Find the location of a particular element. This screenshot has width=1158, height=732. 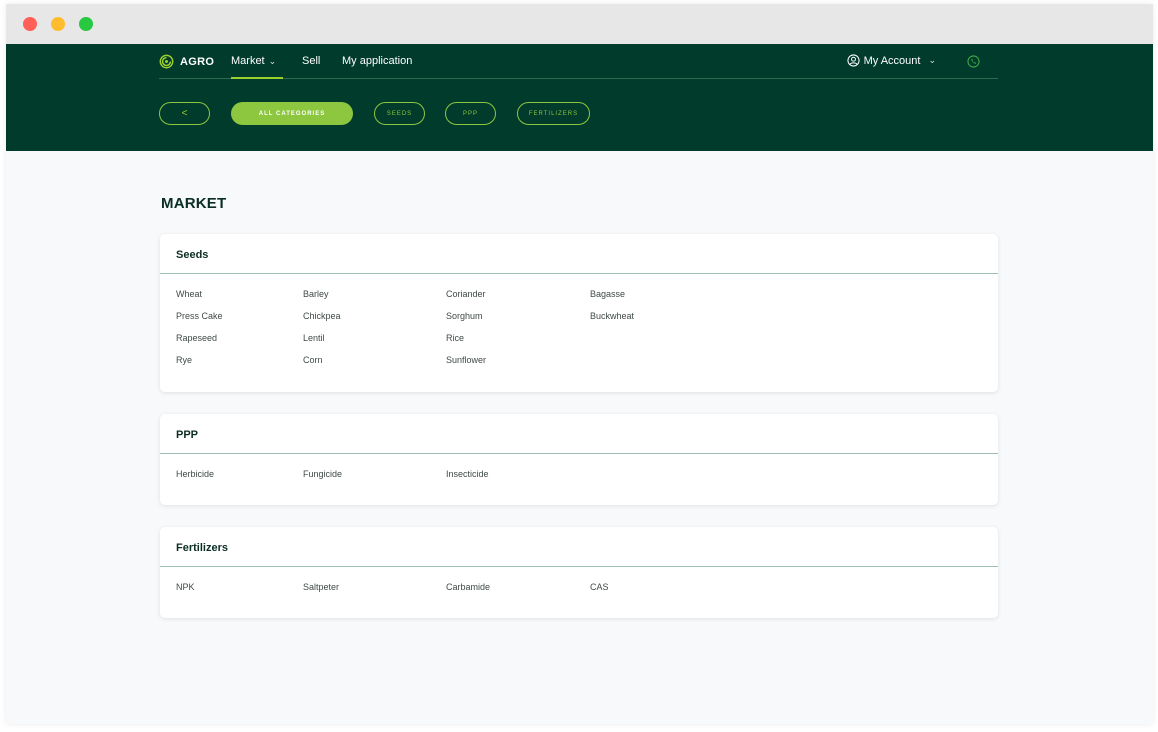

category-card-fertilizers: Fertilizers NPK Saltpeter Carbamide CAS is located at coordinates (579, 572).